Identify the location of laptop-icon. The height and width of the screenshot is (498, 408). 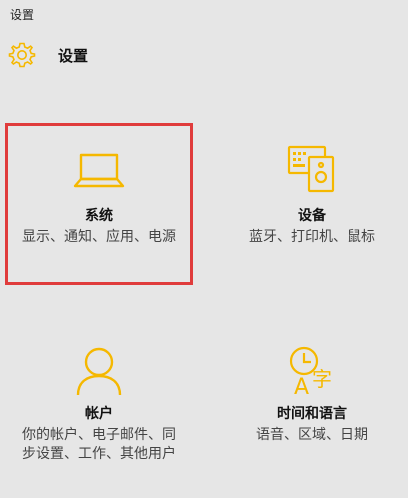
(99, 170).